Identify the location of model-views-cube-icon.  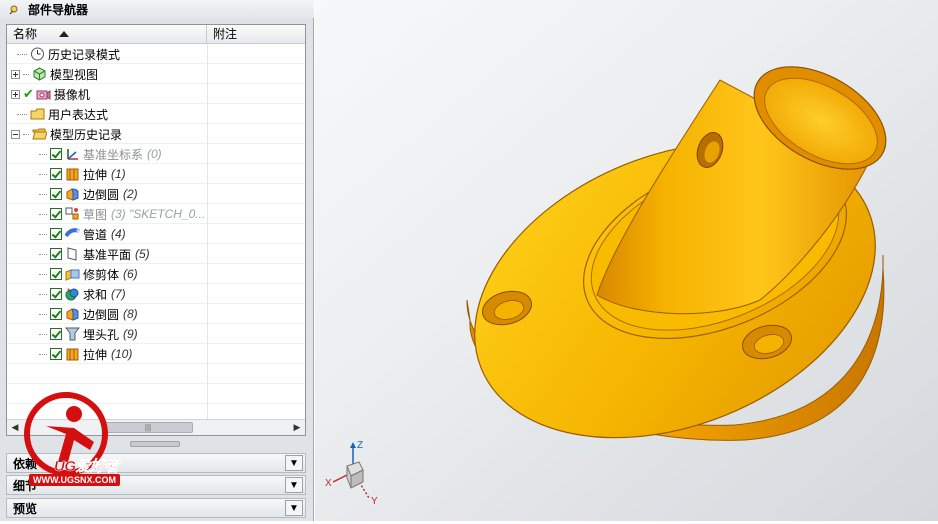
(39, 74).